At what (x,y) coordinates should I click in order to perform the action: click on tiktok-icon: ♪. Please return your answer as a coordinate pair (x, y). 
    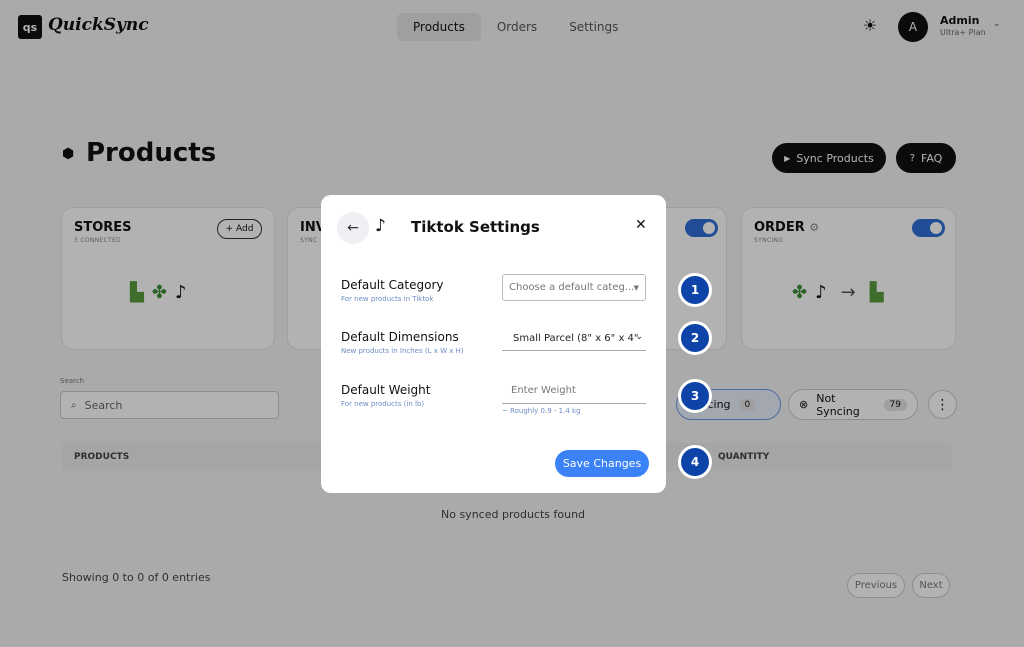
    Looking at the image, I should click on (380, 226).